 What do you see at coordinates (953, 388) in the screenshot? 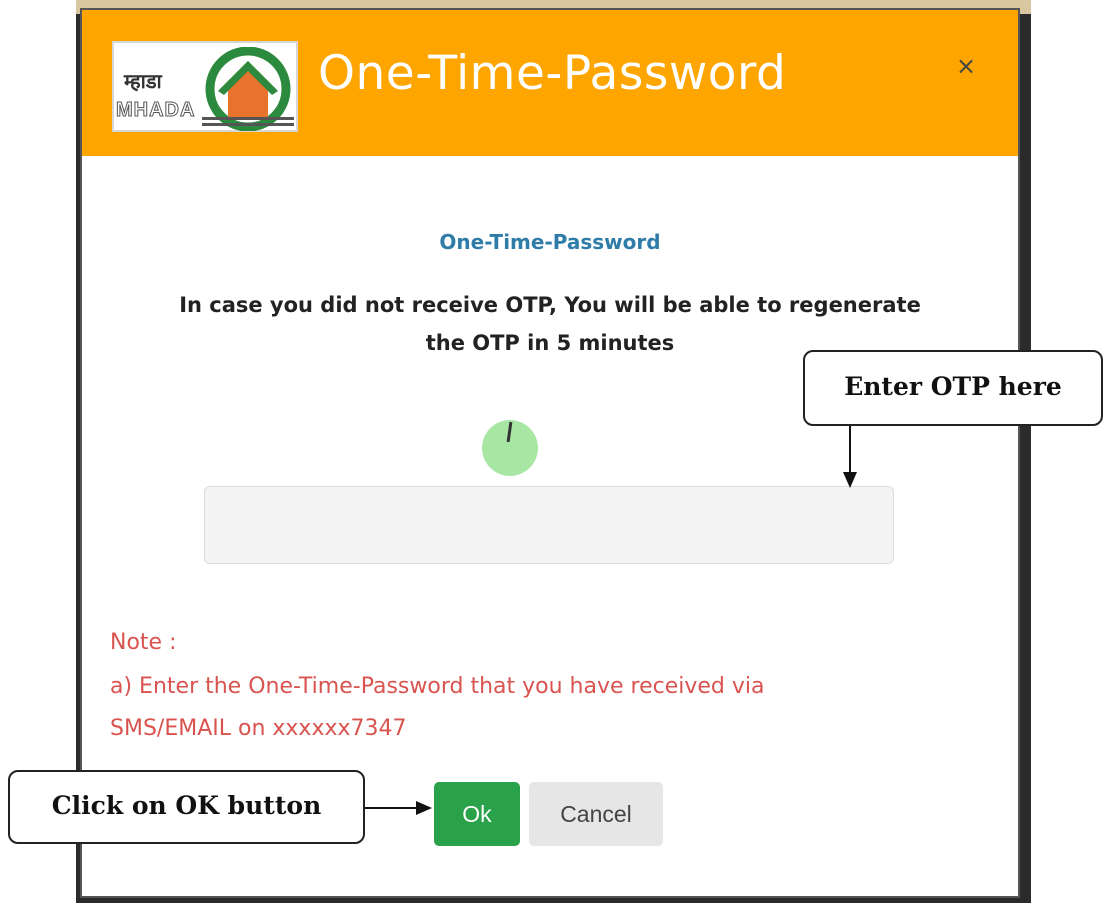
I see `enter-otp-callout: Enter OTP here` at bounding box center [953, 388].